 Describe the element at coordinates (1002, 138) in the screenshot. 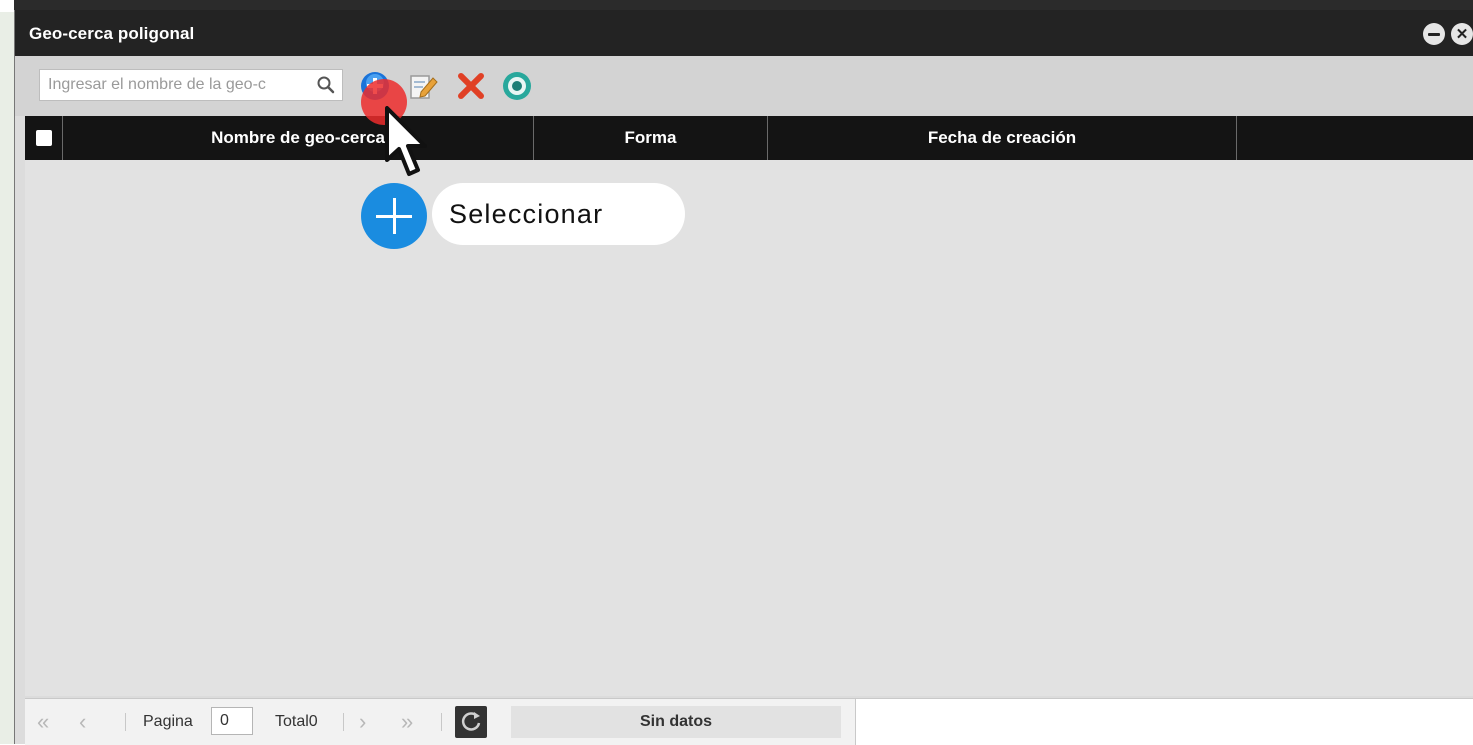

I see `column-header-date: Fecha de creación` at that location.